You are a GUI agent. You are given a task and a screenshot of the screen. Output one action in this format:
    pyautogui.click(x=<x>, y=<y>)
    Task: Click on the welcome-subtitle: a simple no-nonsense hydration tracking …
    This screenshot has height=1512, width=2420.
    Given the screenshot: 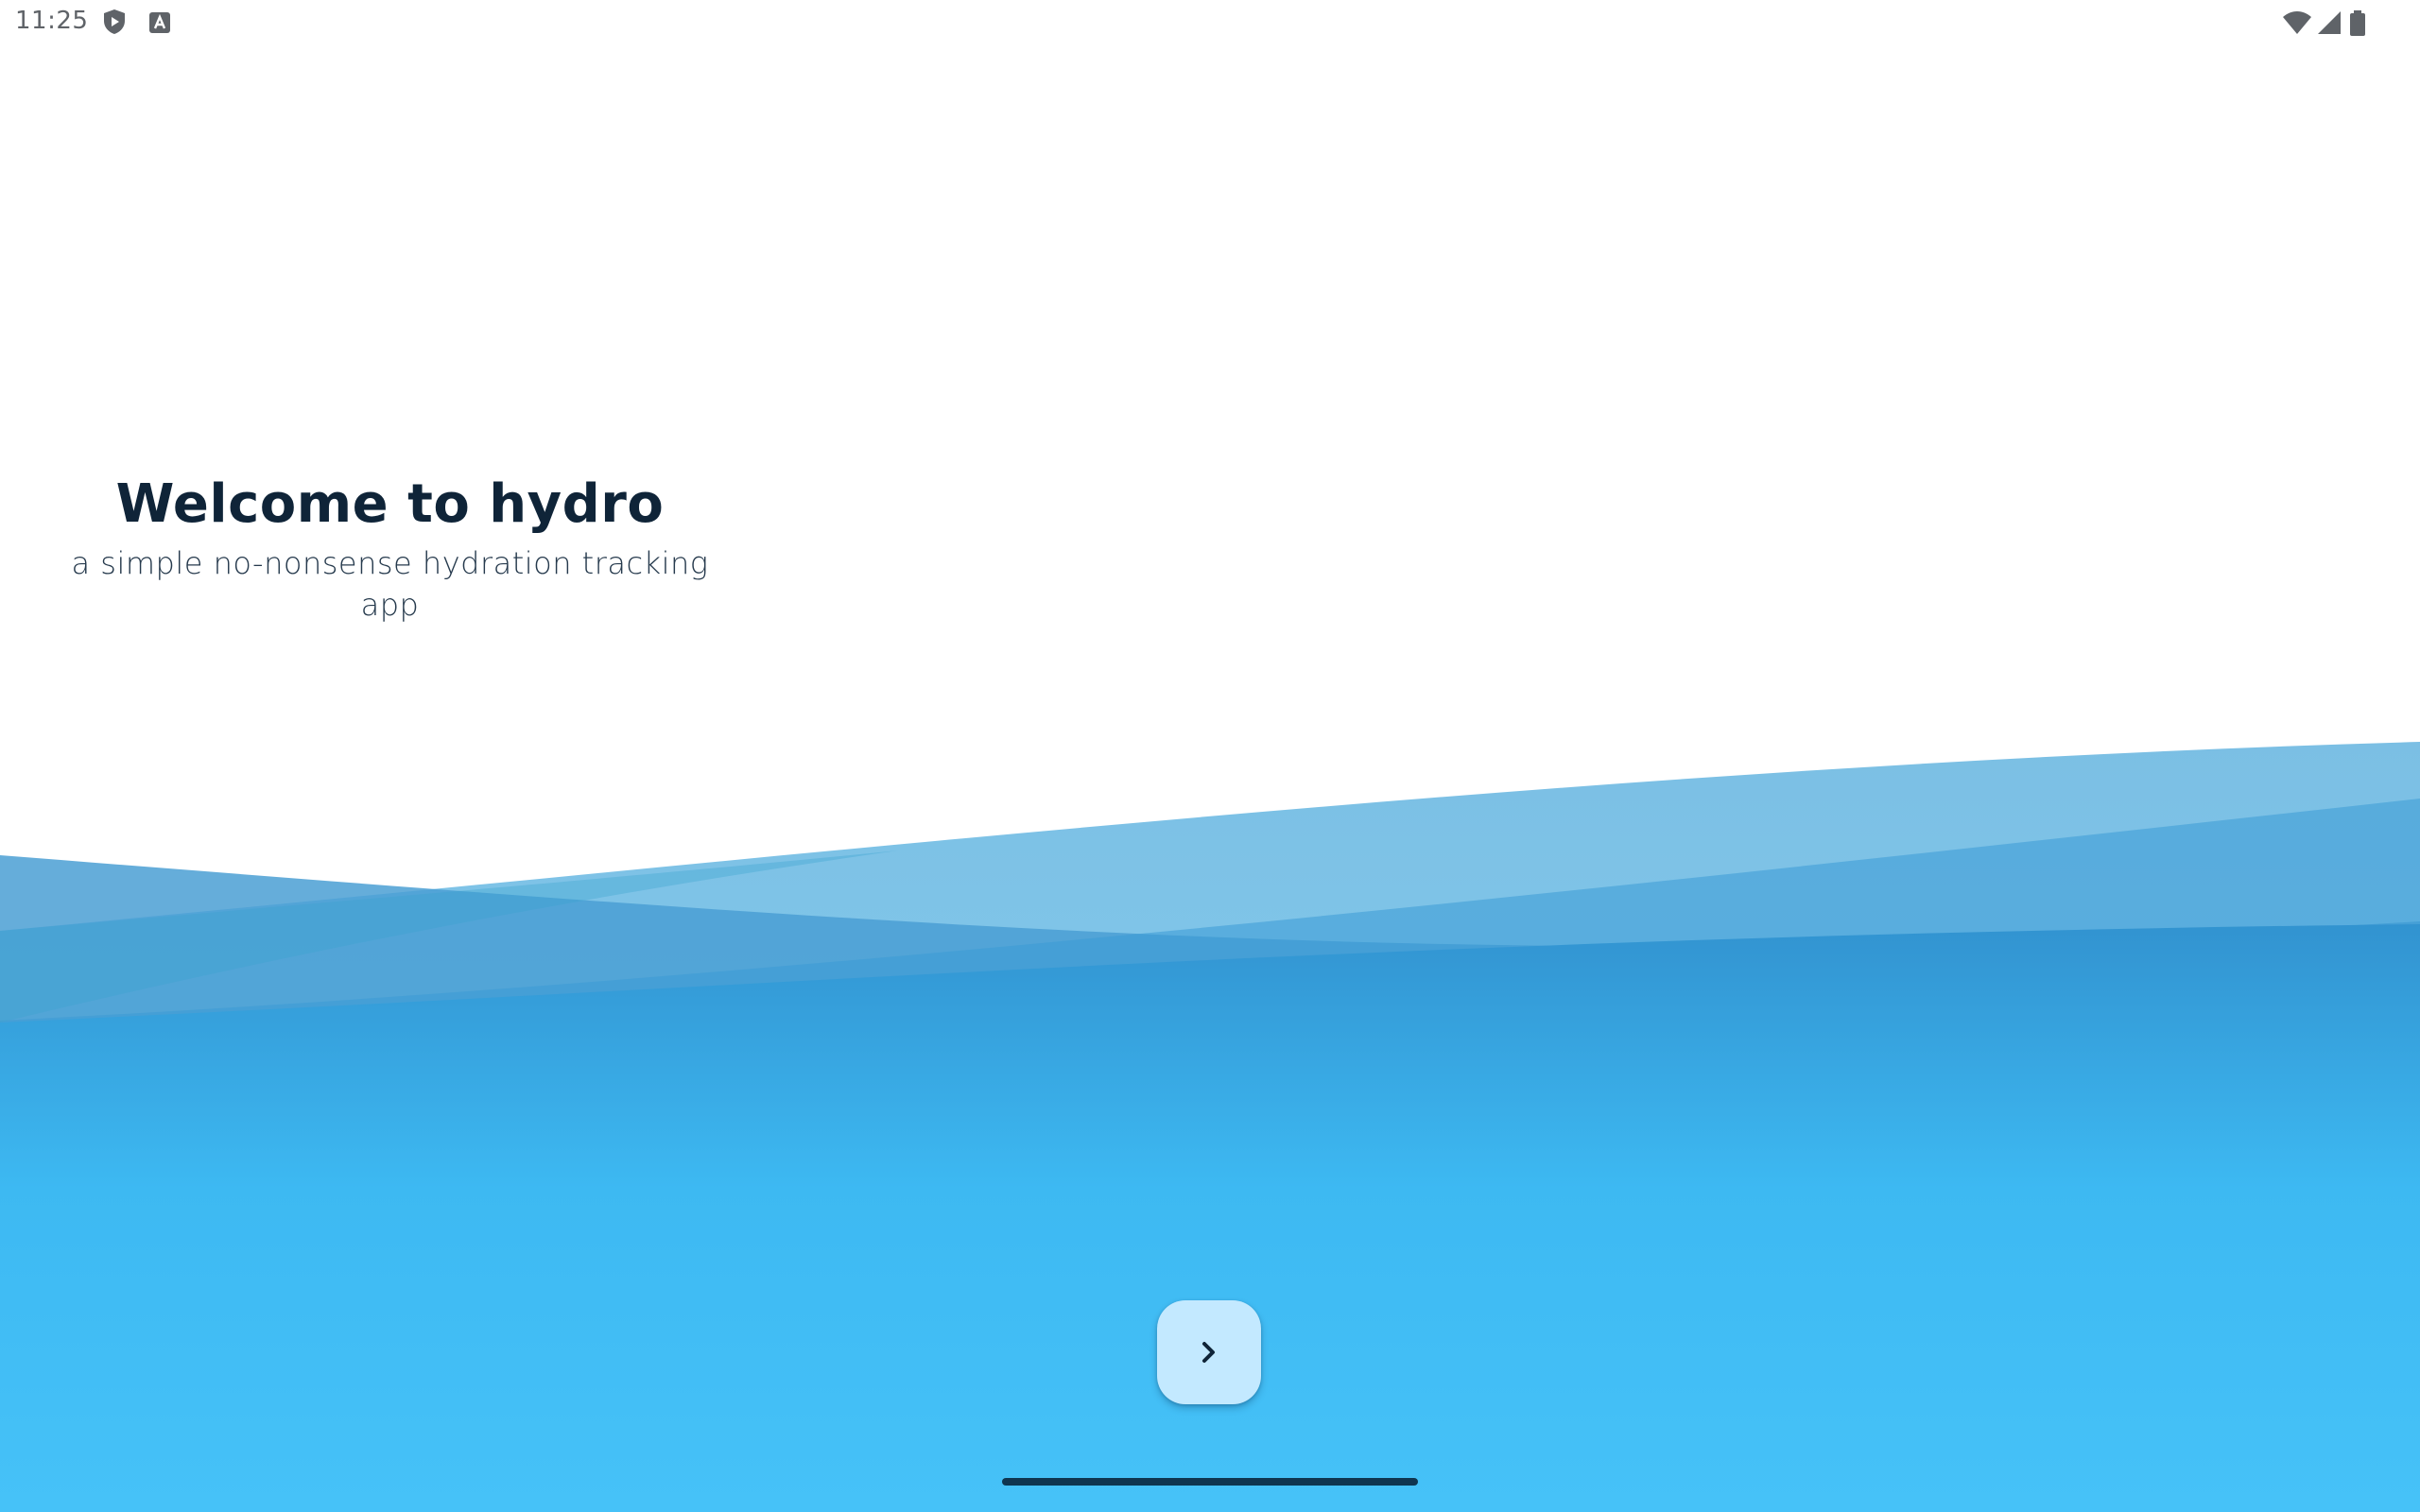 What is the action you would take?
    pyautogui.click(x=390, y=584)
    